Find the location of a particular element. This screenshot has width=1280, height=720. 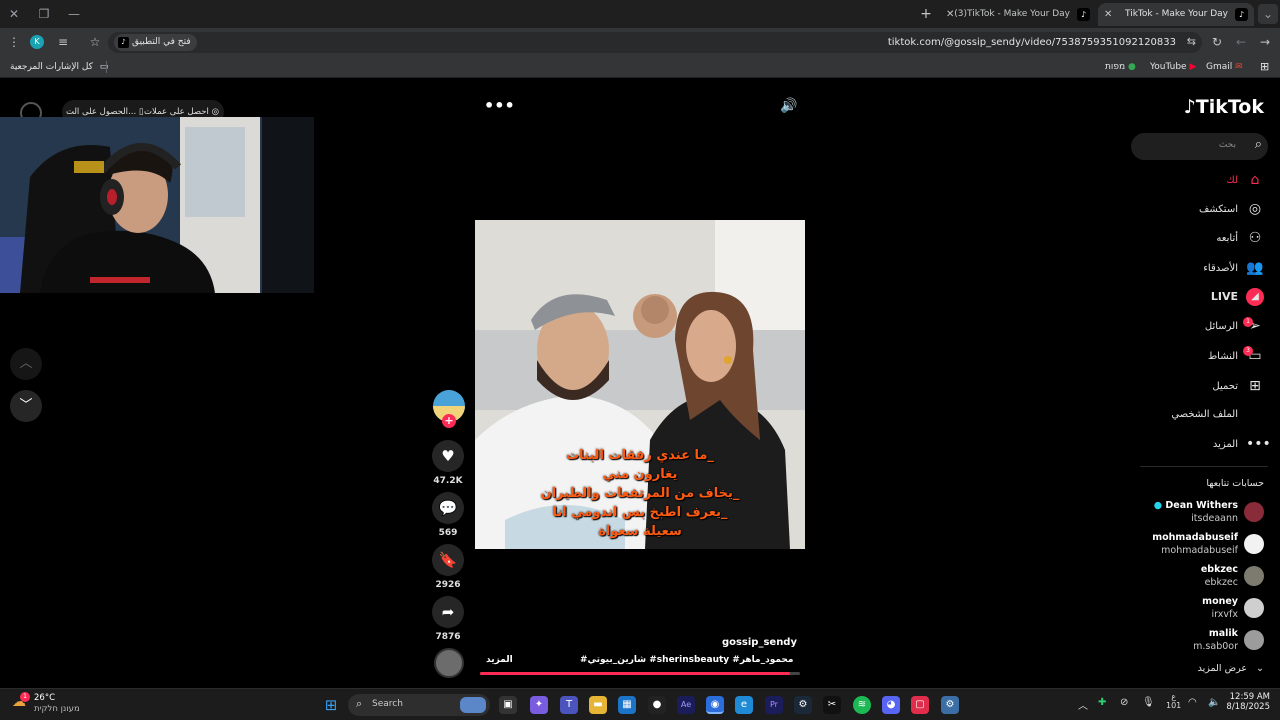

share-action: ➦ 7876 is located at coordinates (448, 619).